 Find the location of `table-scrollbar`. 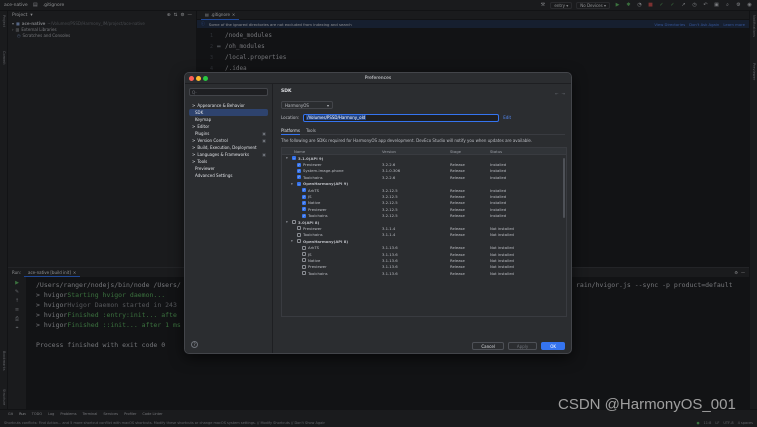

table-scrollbar is located at coordinates (564, 188).